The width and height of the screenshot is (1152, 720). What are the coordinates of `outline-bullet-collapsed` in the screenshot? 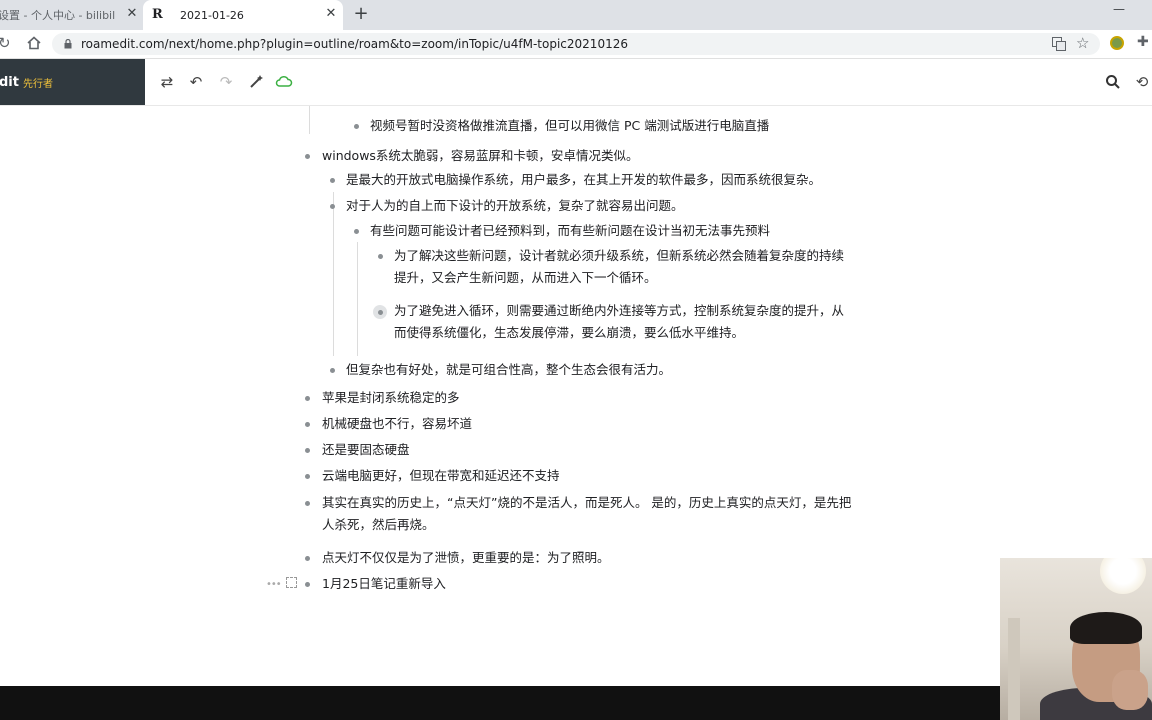 It's located at (380, 312).